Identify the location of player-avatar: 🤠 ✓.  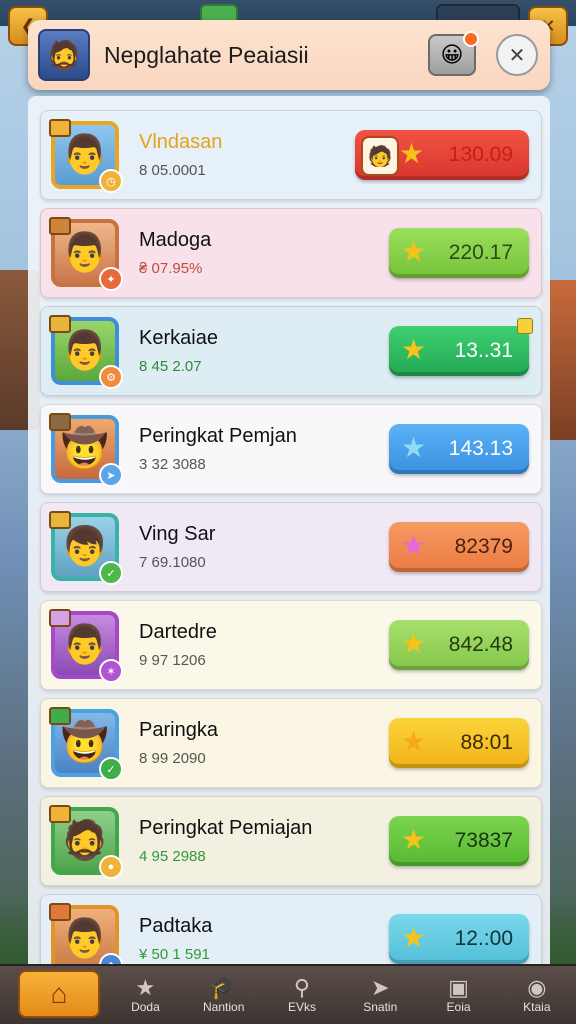
(86, 744).